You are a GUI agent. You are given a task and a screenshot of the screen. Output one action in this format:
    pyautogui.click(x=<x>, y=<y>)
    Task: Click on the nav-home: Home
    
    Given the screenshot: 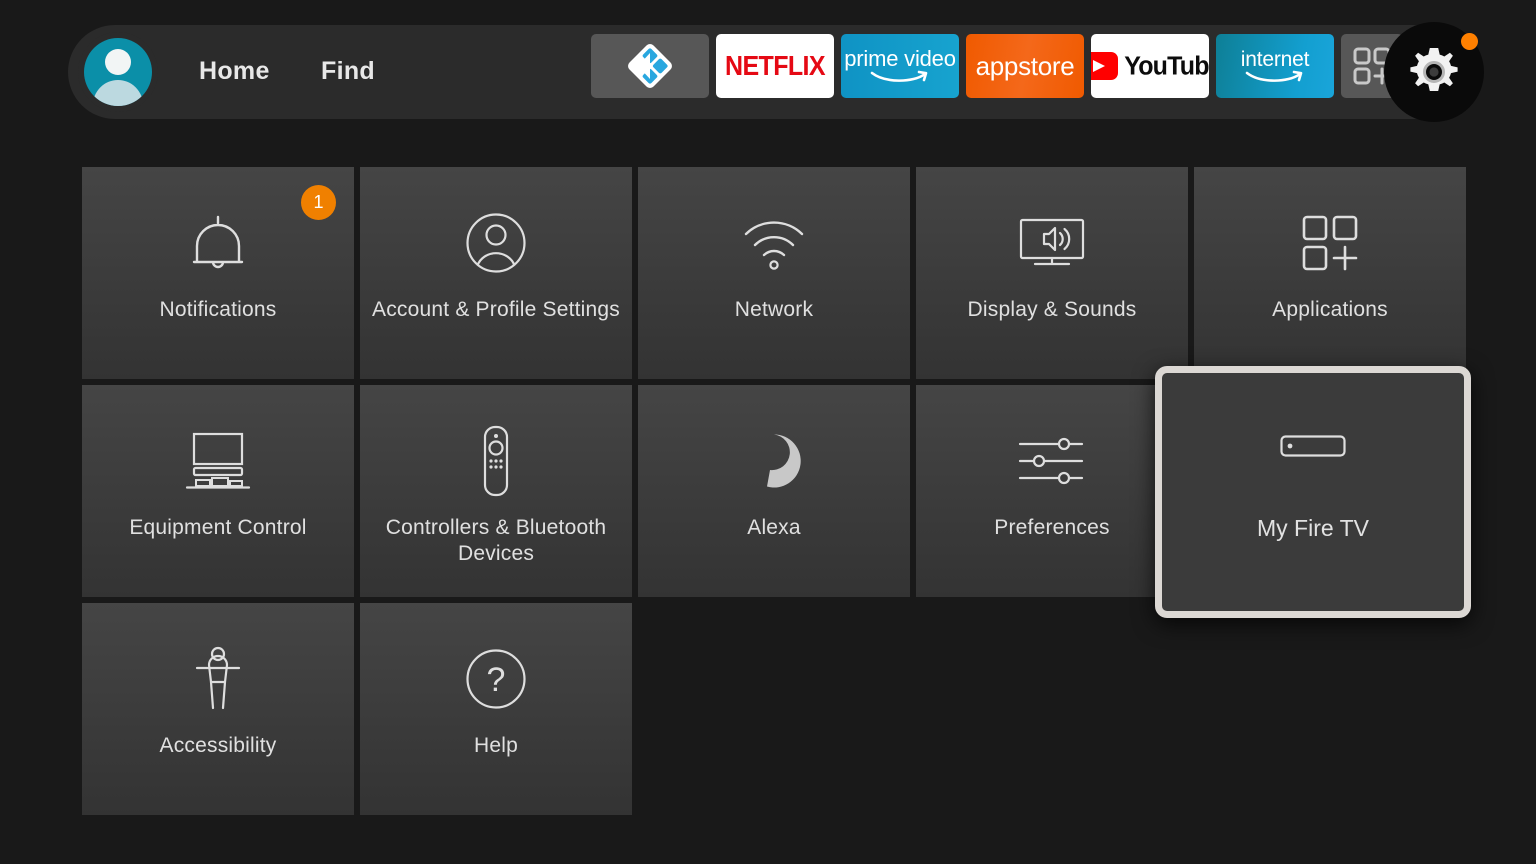 What is the action you would take?
    pyautogui.click(x=234, y=71)
    